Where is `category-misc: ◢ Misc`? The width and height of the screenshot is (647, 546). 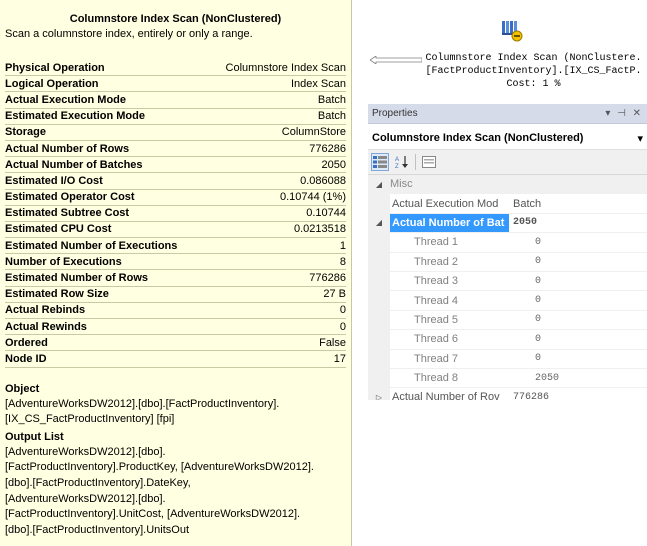 category-misc: ◢ Misc is located at coordinates (507, 185).